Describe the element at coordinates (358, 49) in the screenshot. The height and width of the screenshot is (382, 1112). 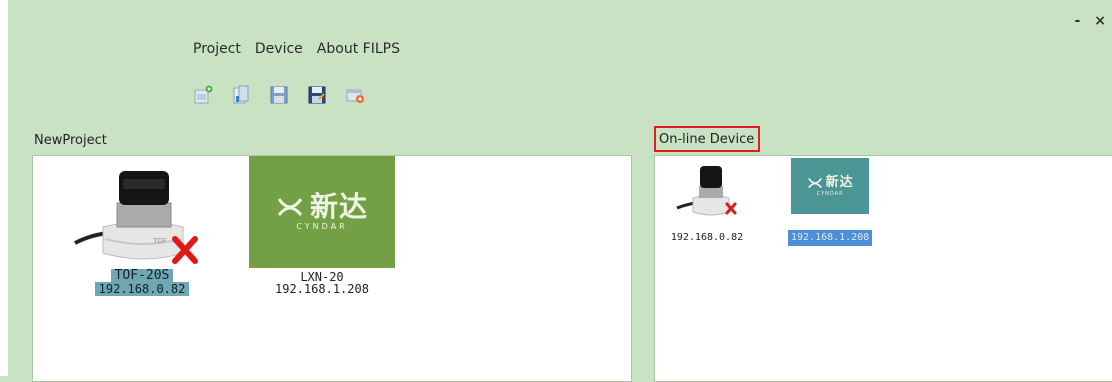
I see `menu-about: About FILPS` at that location.